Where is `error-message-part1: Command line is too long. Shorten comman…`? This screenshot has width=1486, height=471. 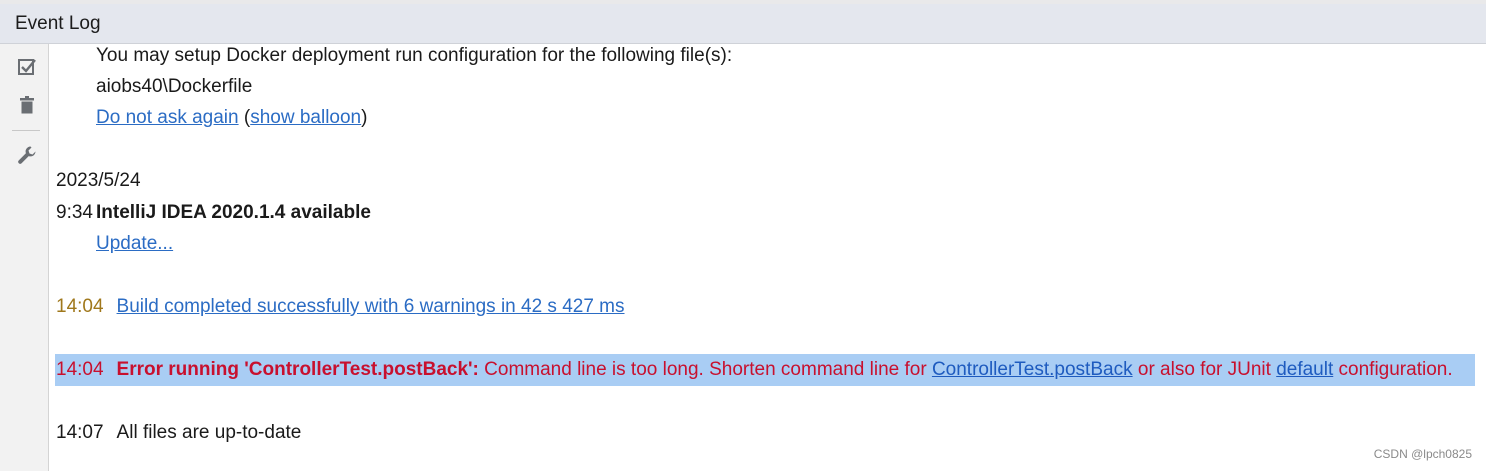
error-message-part1: Command line is too long. Shorten comman… is located at coordinates (705, 369).